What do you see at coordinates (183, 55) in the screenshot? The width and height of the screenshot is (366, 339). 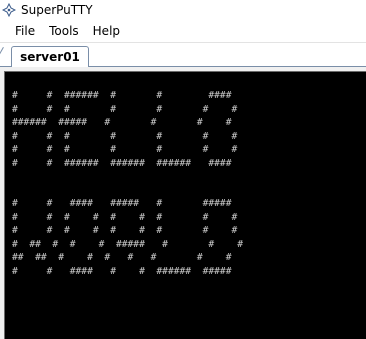 I see `tab-strip: server01` at bounding box center [183, 55].